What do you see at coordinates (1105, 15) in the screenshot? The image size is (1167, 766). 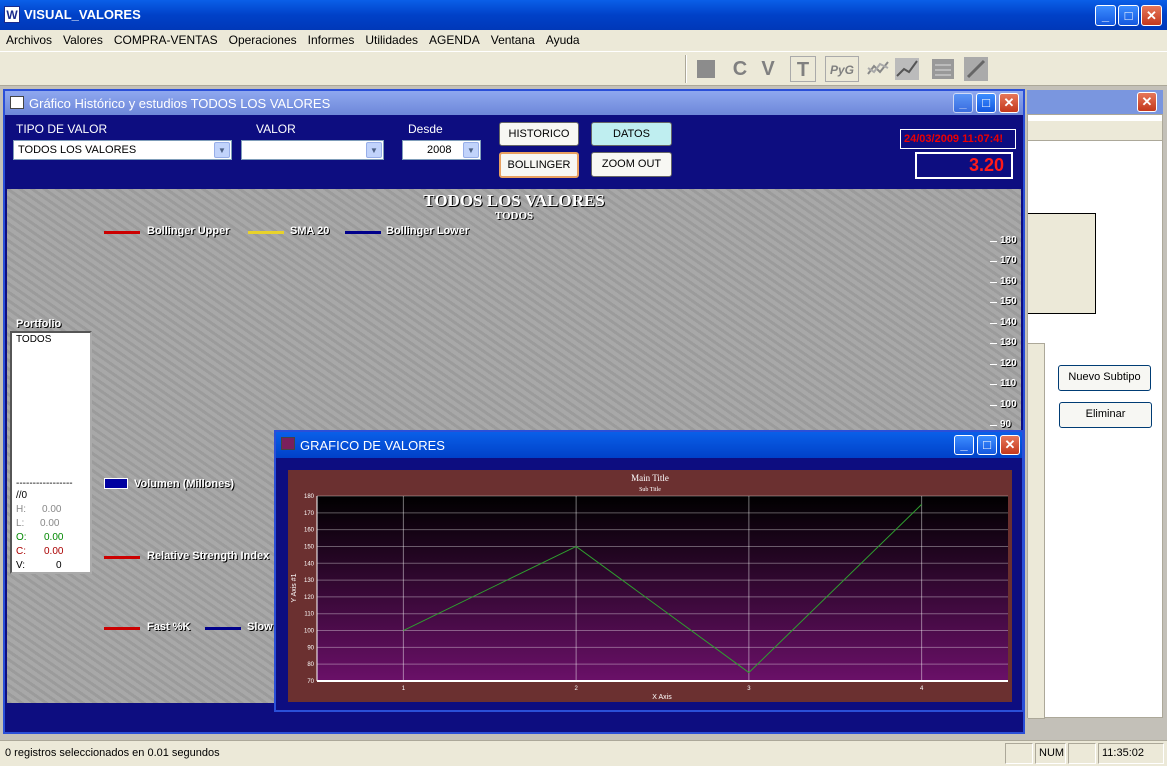 I see `minimize-button: _` at bounding box center [1105, 15].